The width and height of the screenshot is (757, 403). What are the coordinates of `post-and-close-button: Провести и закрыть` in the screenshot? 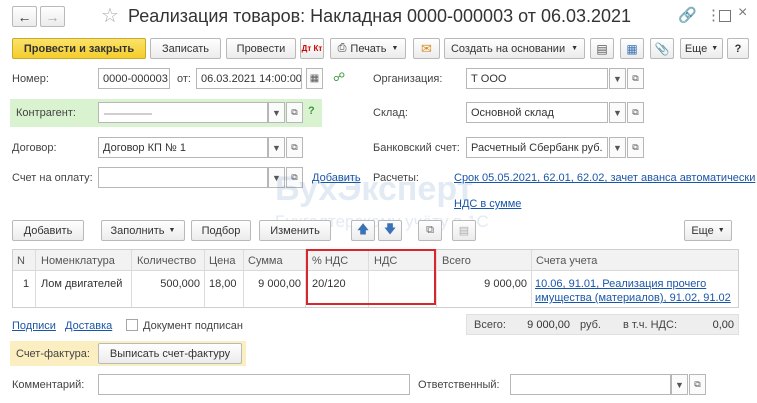 It's located at (79, 48).